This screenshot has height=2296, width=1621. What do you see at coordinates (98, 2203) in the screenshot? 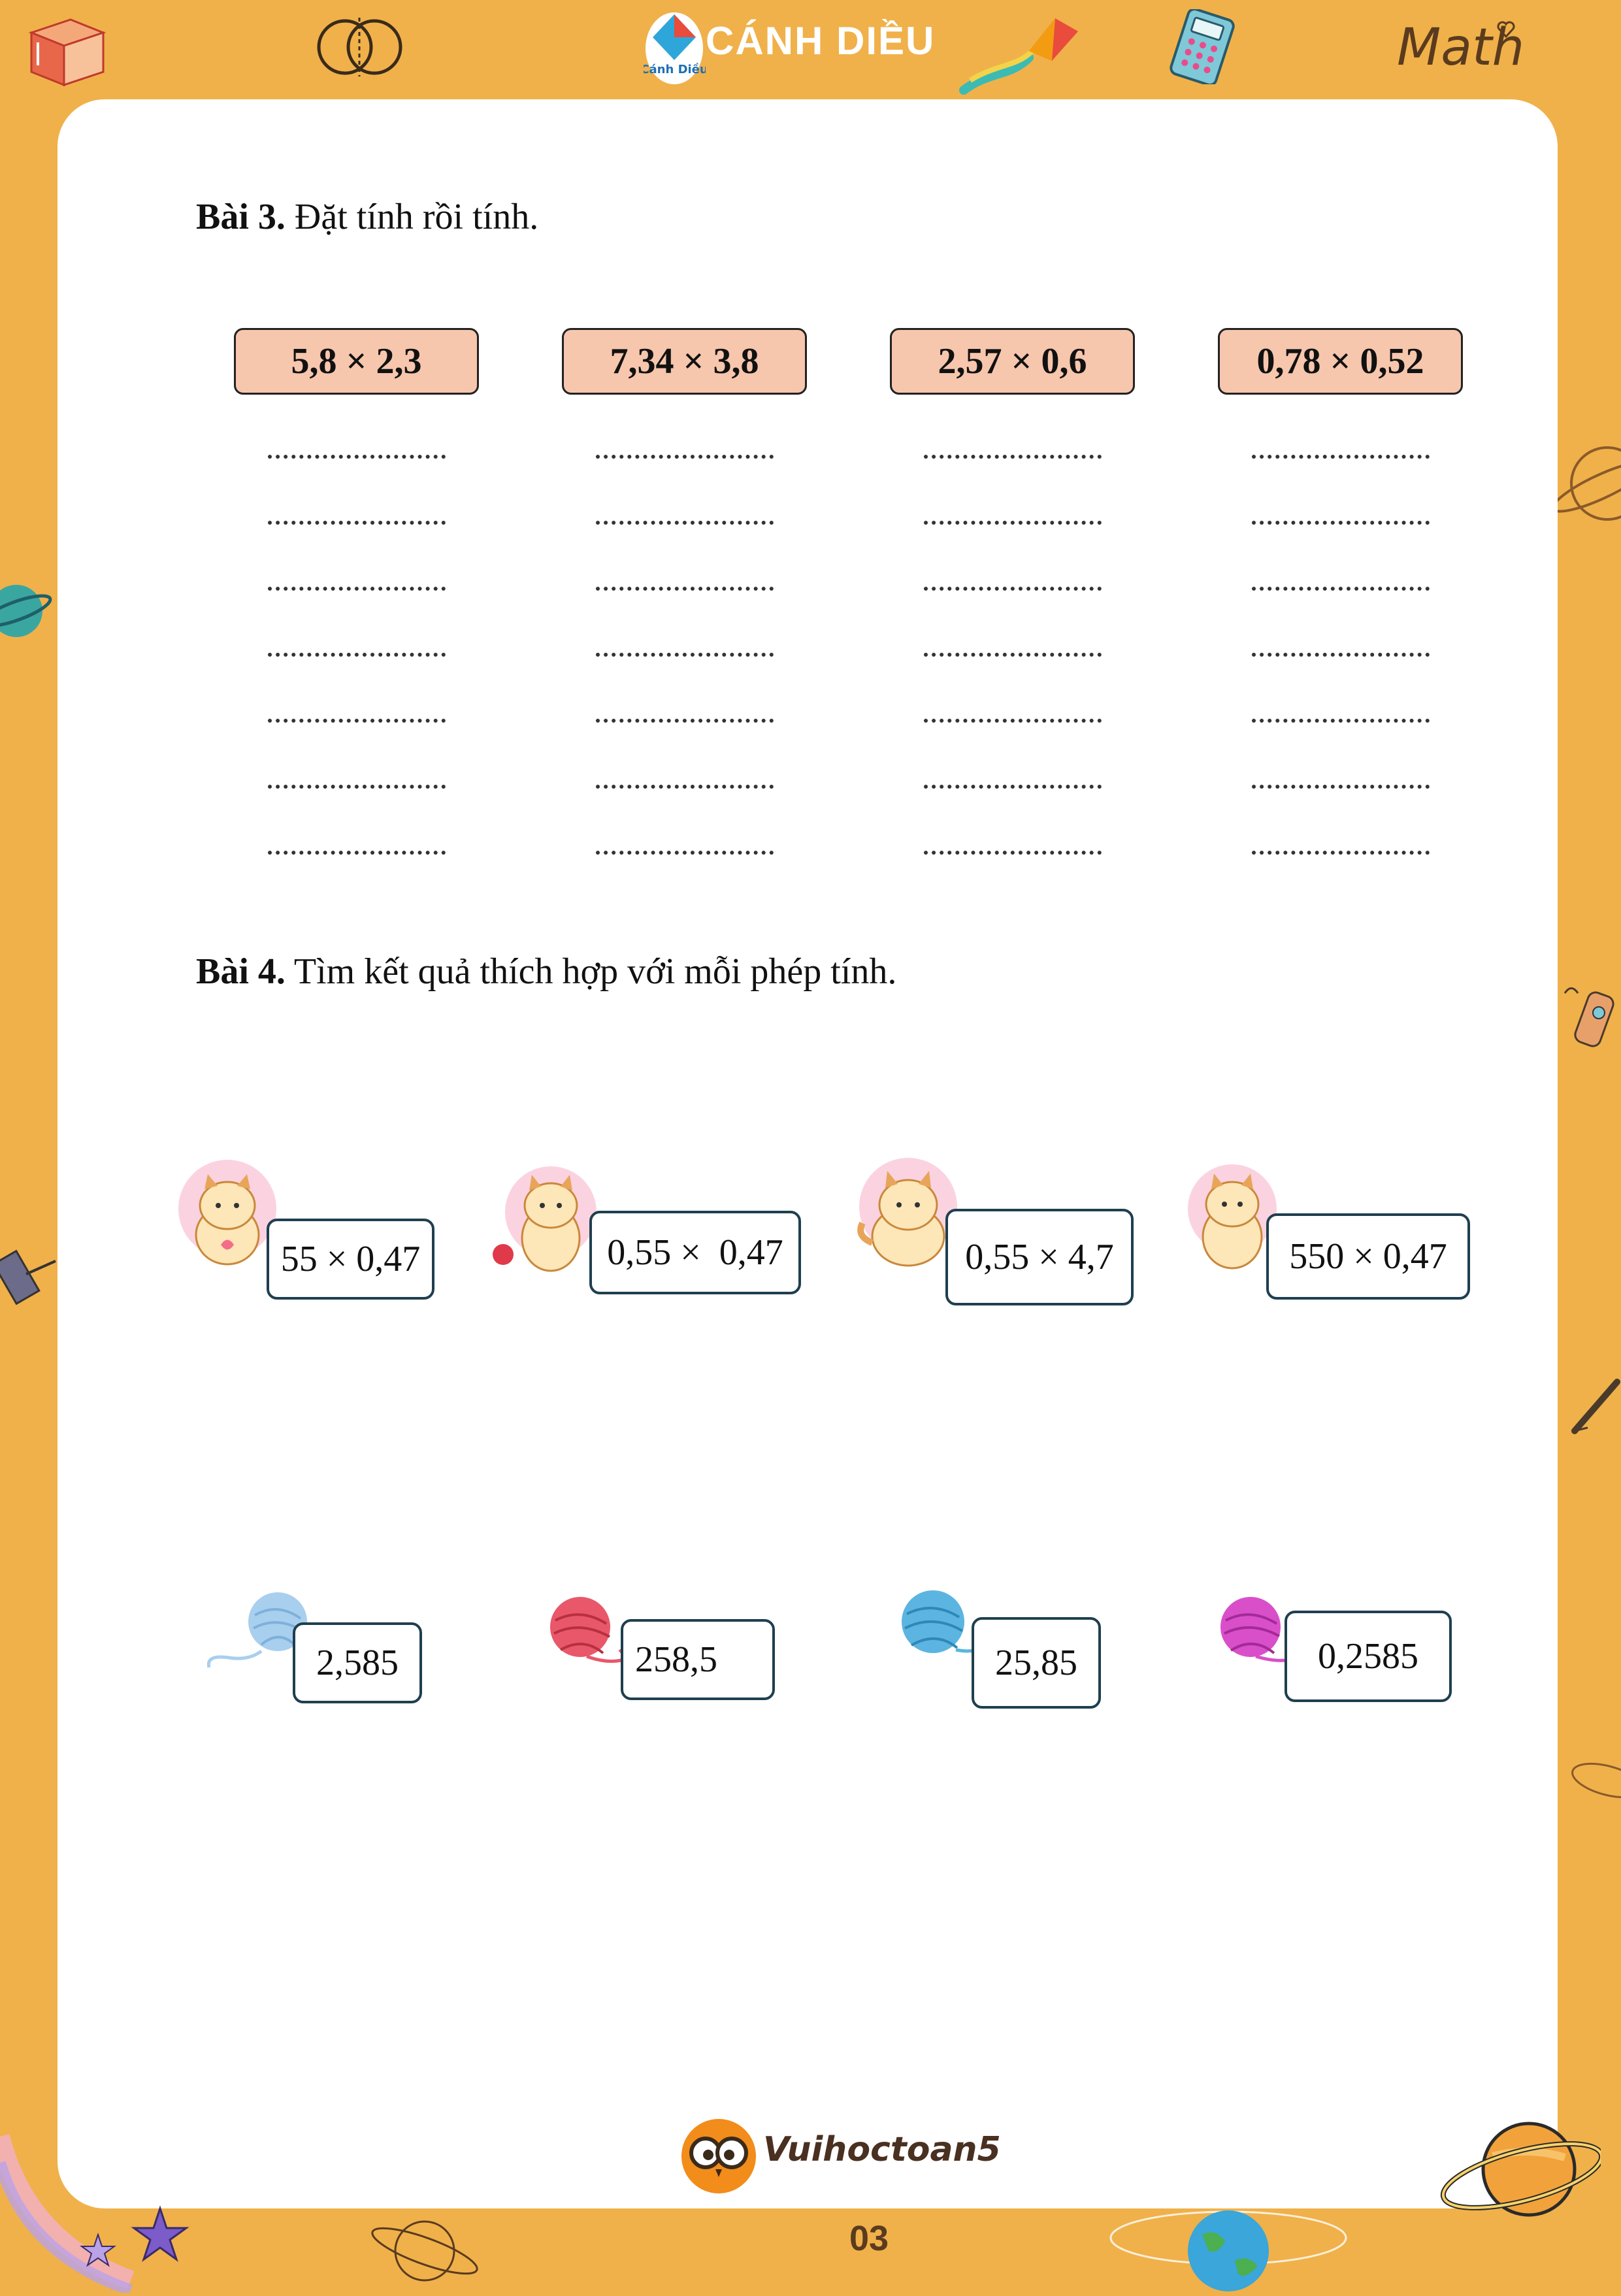
I see `shooting-star-icon` at bounding box center [98, 2203].